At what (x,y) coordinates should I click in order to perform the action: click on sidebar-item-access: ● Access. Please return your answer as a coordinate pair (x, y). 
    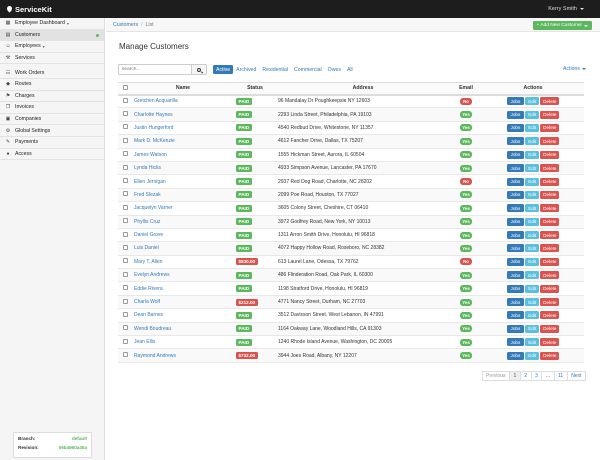
    Looking at the image, I should click on (52, 155).